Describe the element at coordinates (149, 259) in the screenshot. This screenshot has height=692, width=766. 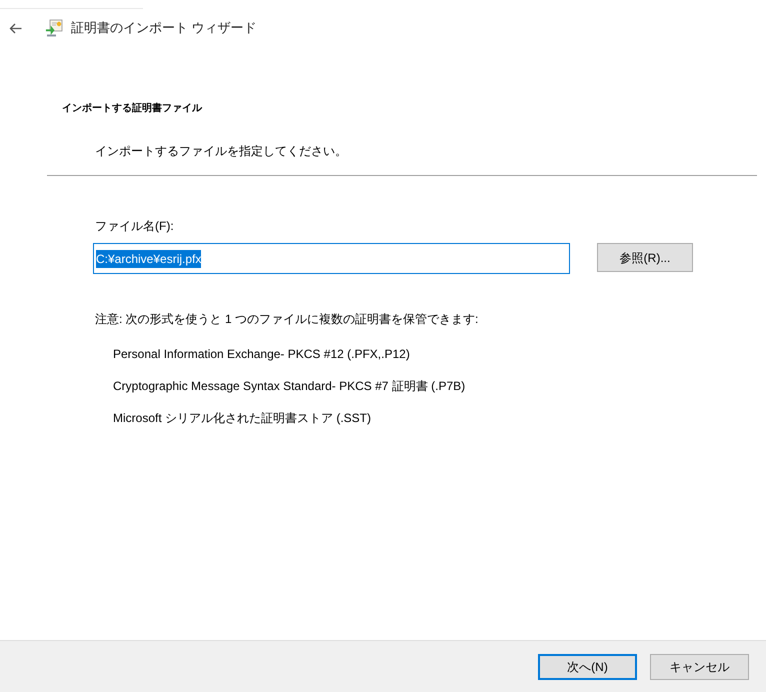
I see `selected-text: C:¥archive¥esrij.pfx` at that location.